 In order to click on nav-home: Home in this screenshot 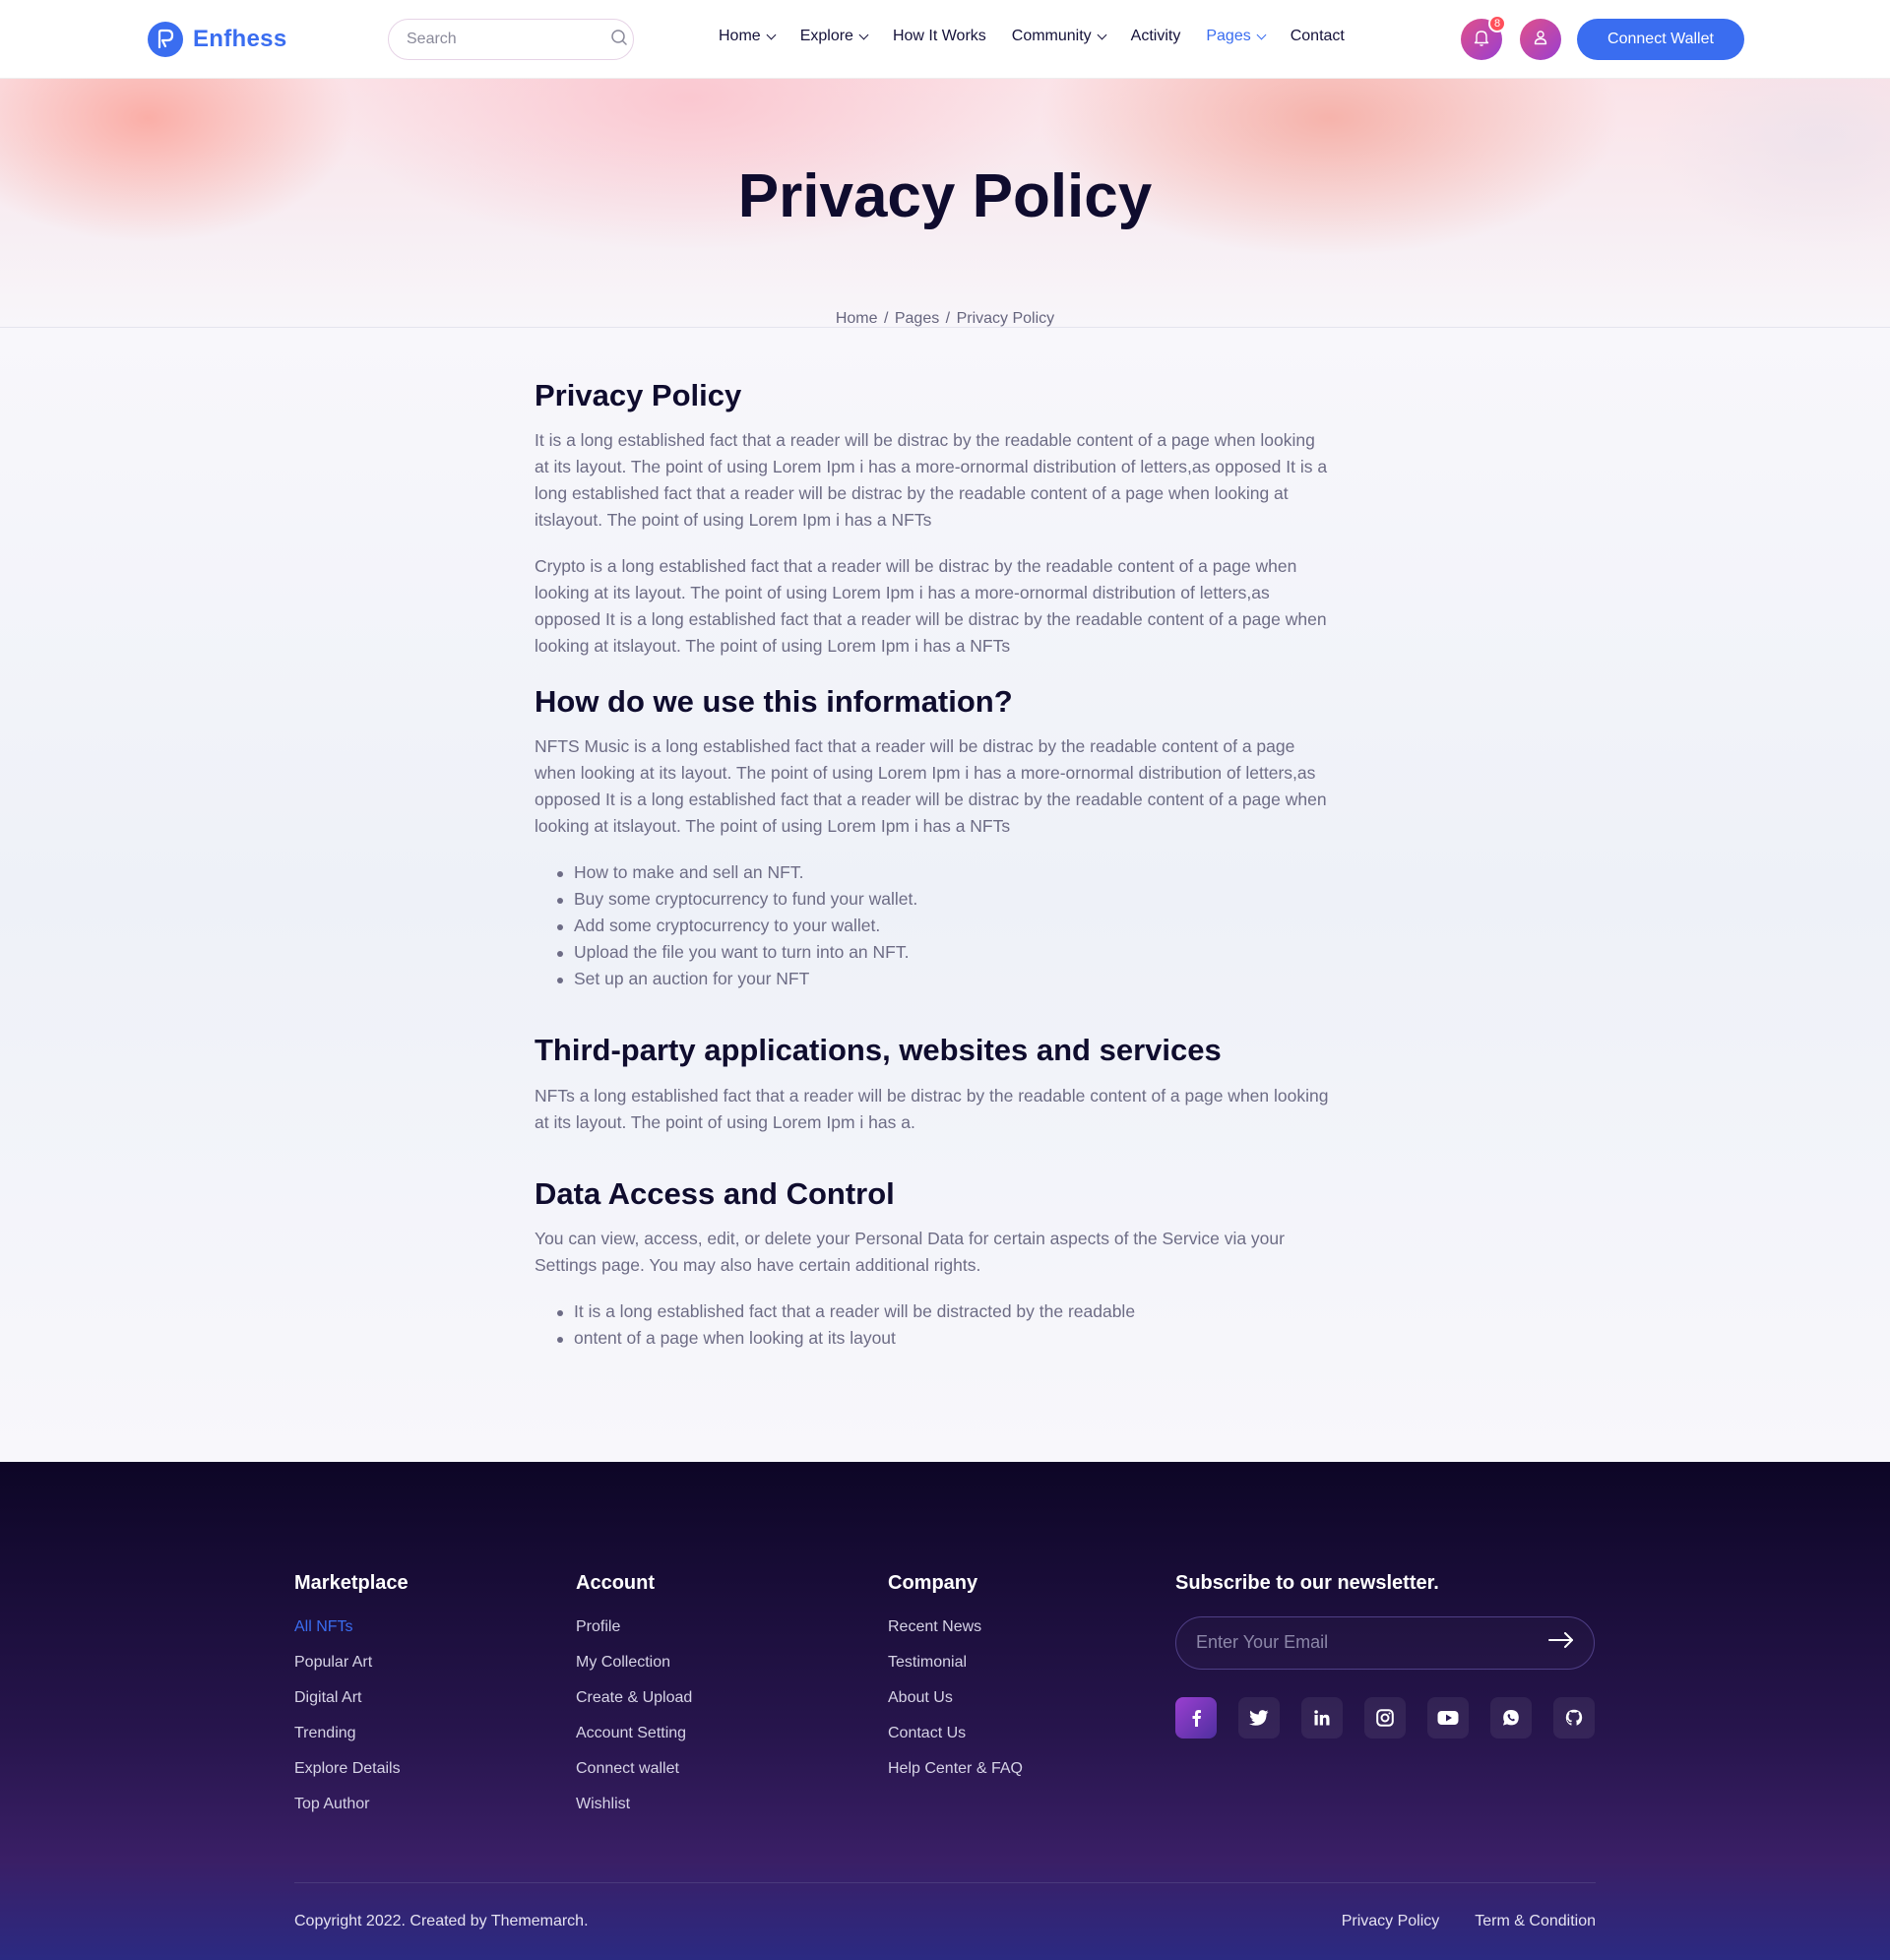, I will do `click(748, 36)`.